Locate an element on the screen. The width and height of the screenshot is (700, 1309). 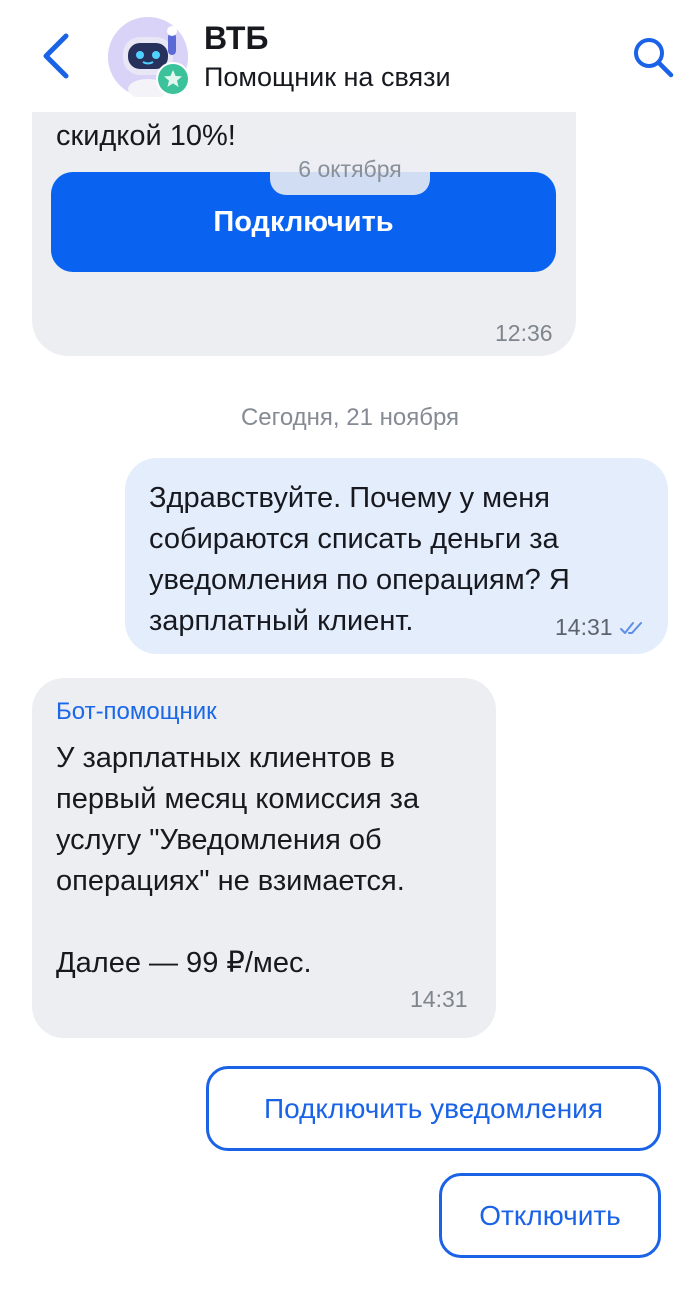
back-button is located at coordinates (58, 56).